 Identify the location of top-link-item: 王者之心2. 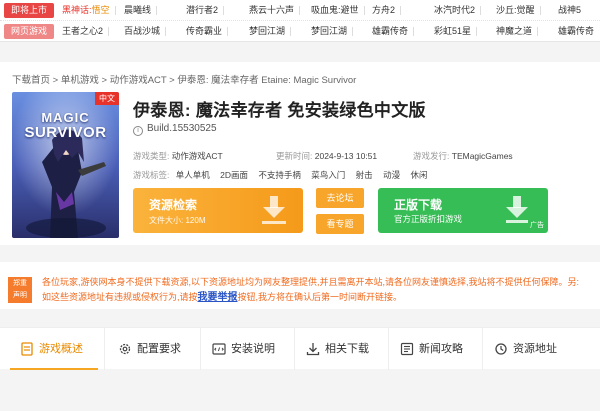
(86, 31).